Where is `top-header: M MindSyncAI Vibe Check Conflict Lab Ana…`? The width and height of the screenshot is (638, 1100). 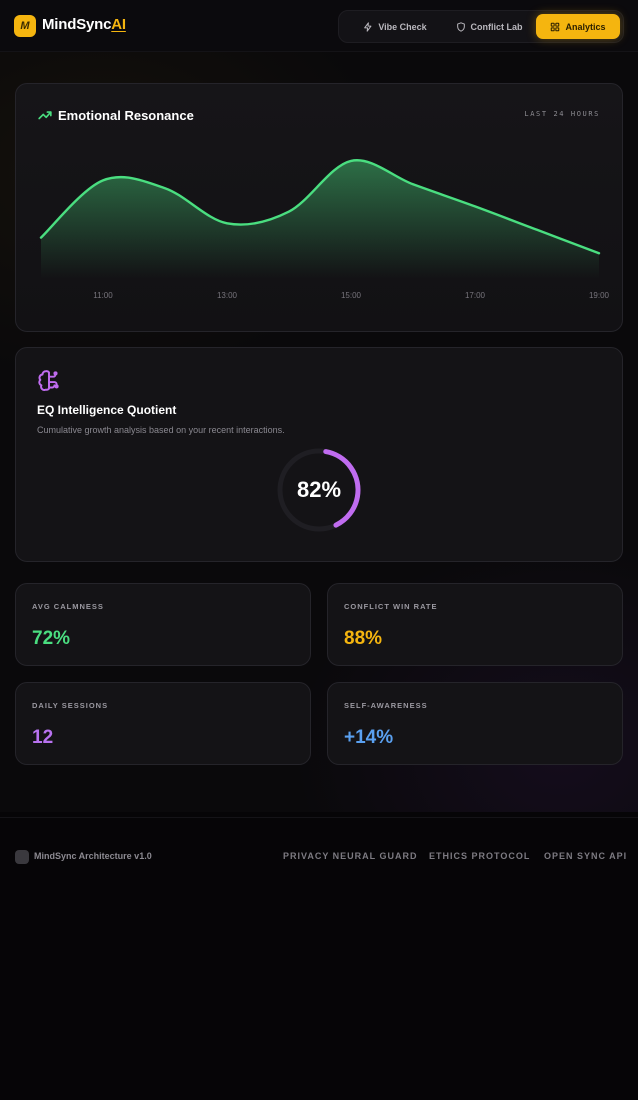
top-header: M MindSyncAI Vibe Check Conflict Lab Ana… is located at coordinates (319, 26).